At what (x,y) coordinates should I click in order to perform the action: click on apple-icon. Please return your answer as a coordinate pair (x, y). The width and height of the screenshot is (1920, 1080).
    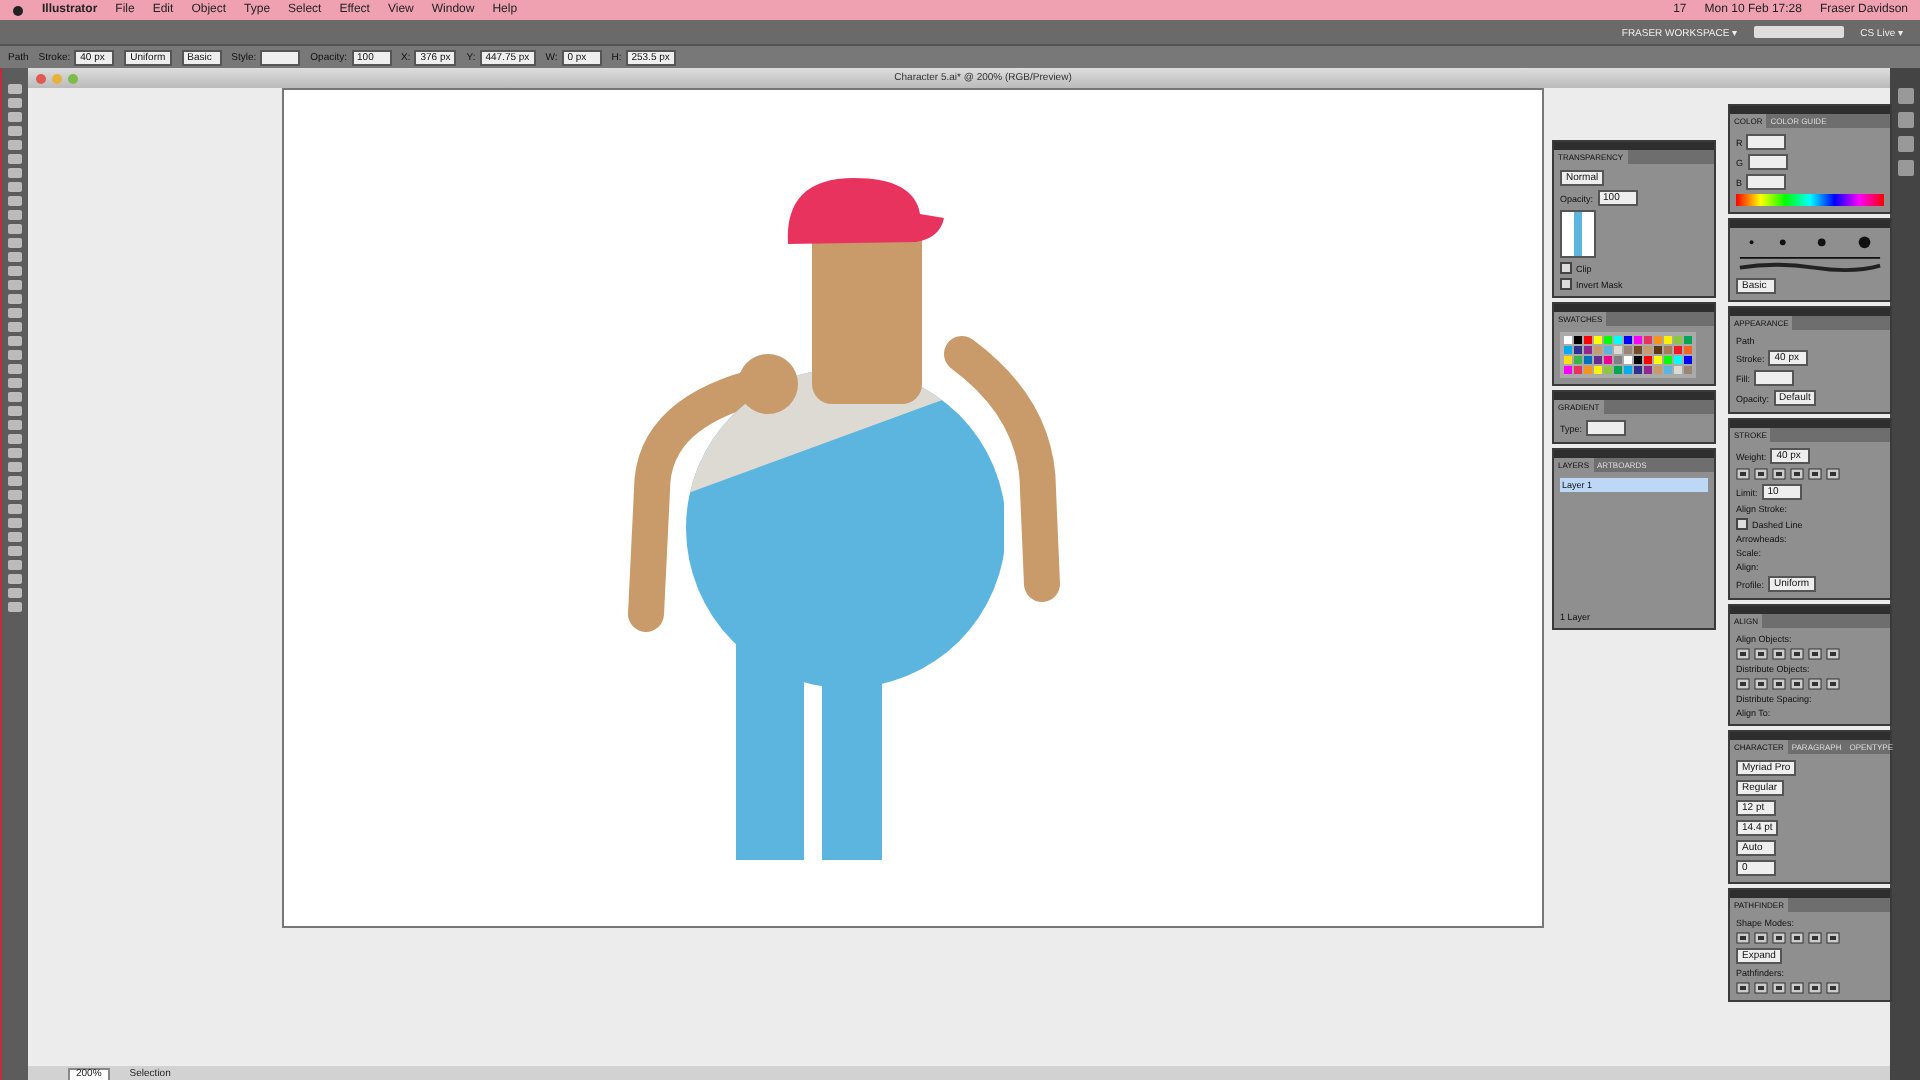
    Looking at the image, I should click on (18, 10).